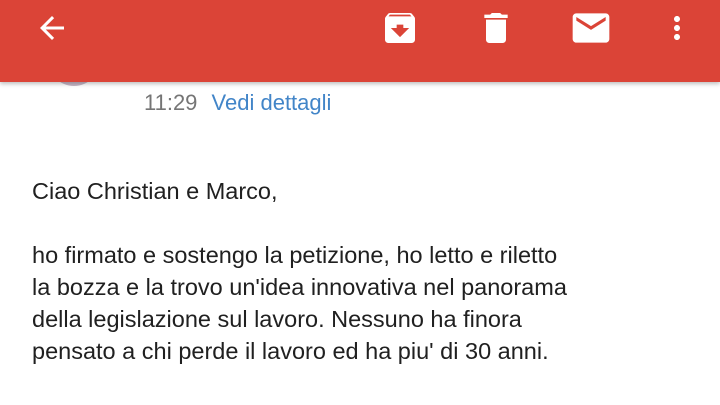  I want to click on back-button, so click(52, 28).